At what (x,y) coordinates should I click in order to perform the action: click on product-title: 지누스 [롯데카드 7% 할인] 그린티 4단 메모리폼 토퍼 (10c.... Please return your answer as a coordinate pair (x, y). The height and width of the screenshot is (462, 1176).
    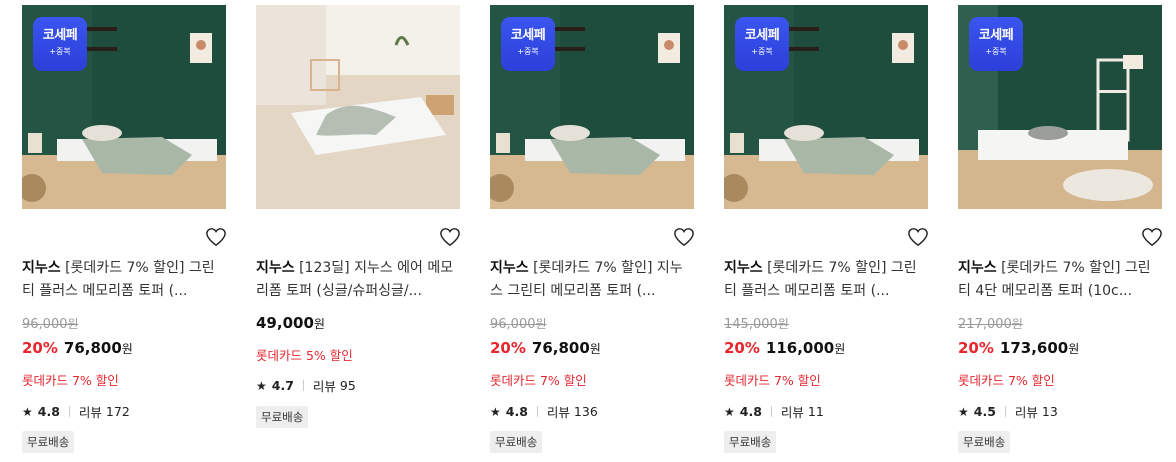
    Looking at the image, I should click on (1060, 280).